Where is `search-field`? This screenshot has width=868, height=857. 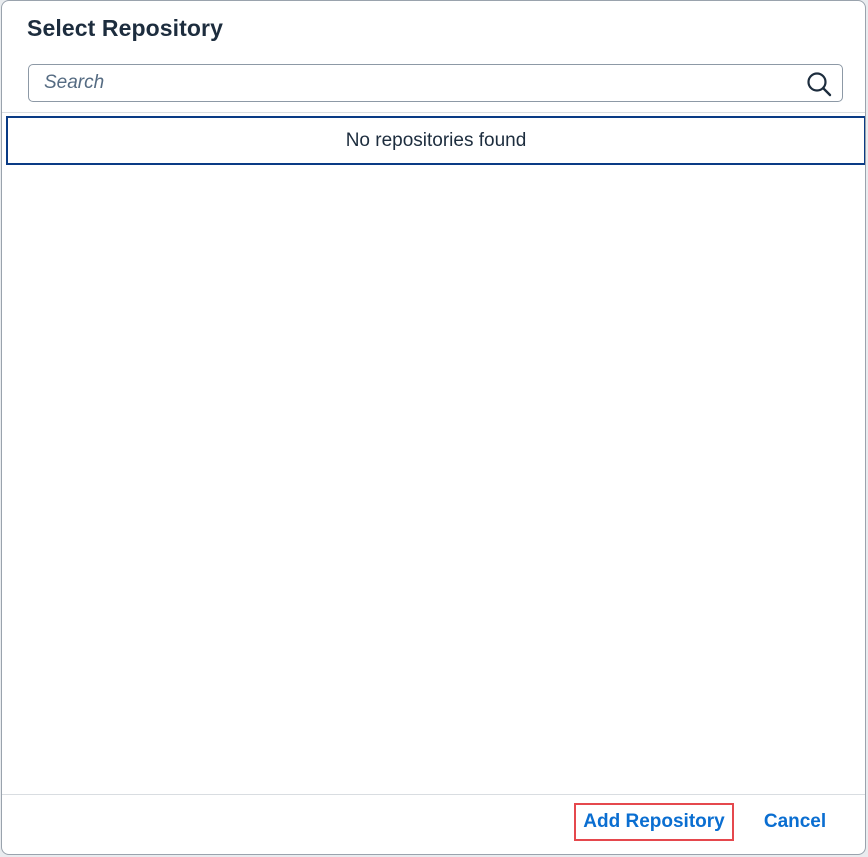 search-field is located at coordinates (435, 83).